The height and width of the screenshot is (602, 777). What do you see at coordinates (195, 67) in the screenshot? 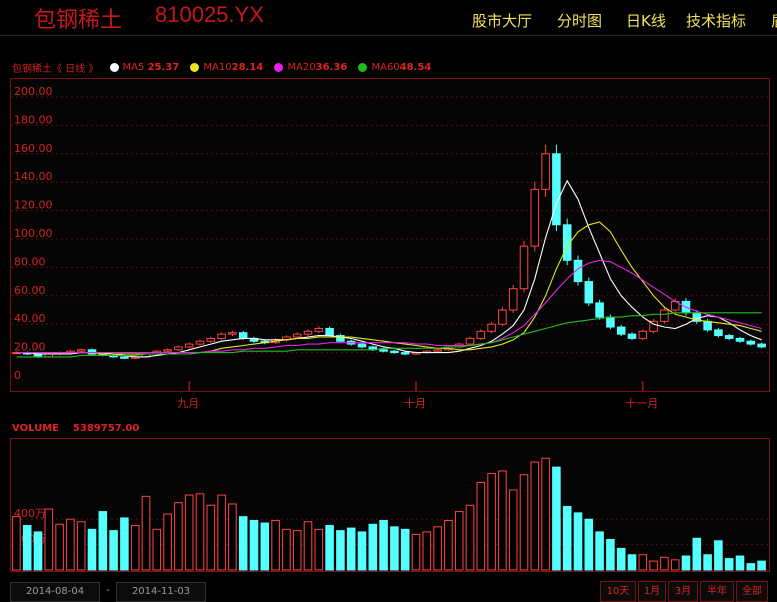
I see `ma10-dot-icon` at bounding box center [195, 67].